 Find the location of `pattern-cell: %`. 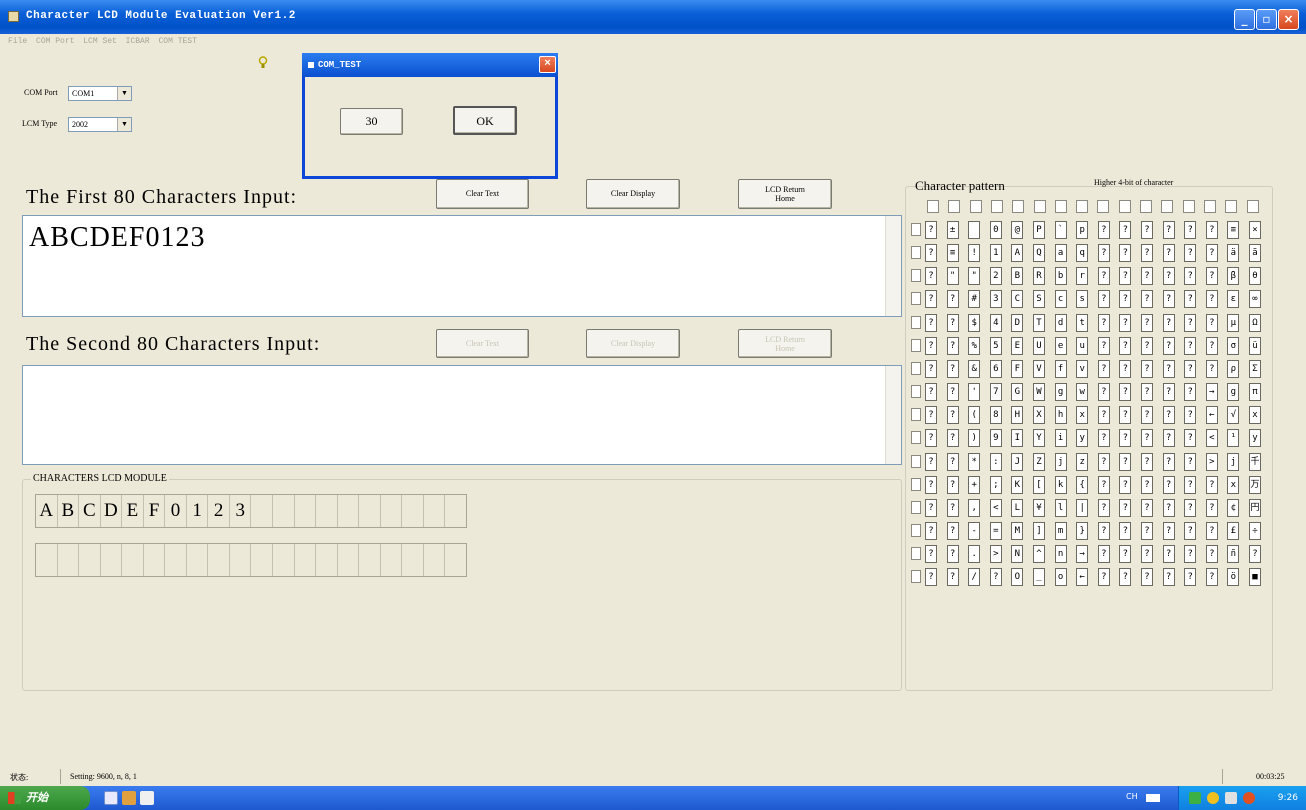

pattern-cell: % is located at coordinates (974, 345).